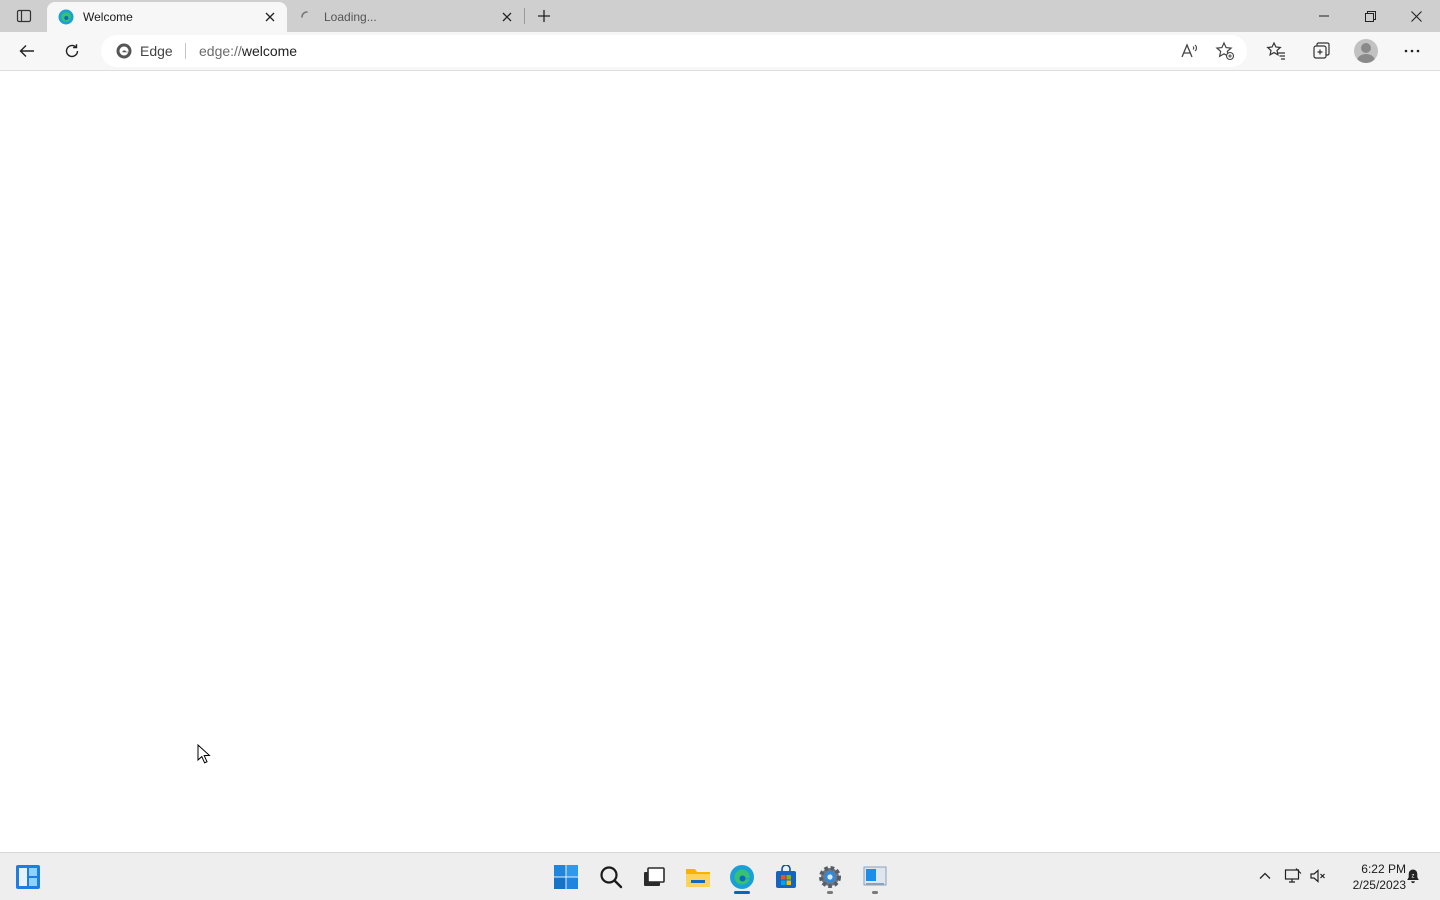 This screenshot has width=1440, height=900. I want to click on app-window-icon, so click(875, 876).